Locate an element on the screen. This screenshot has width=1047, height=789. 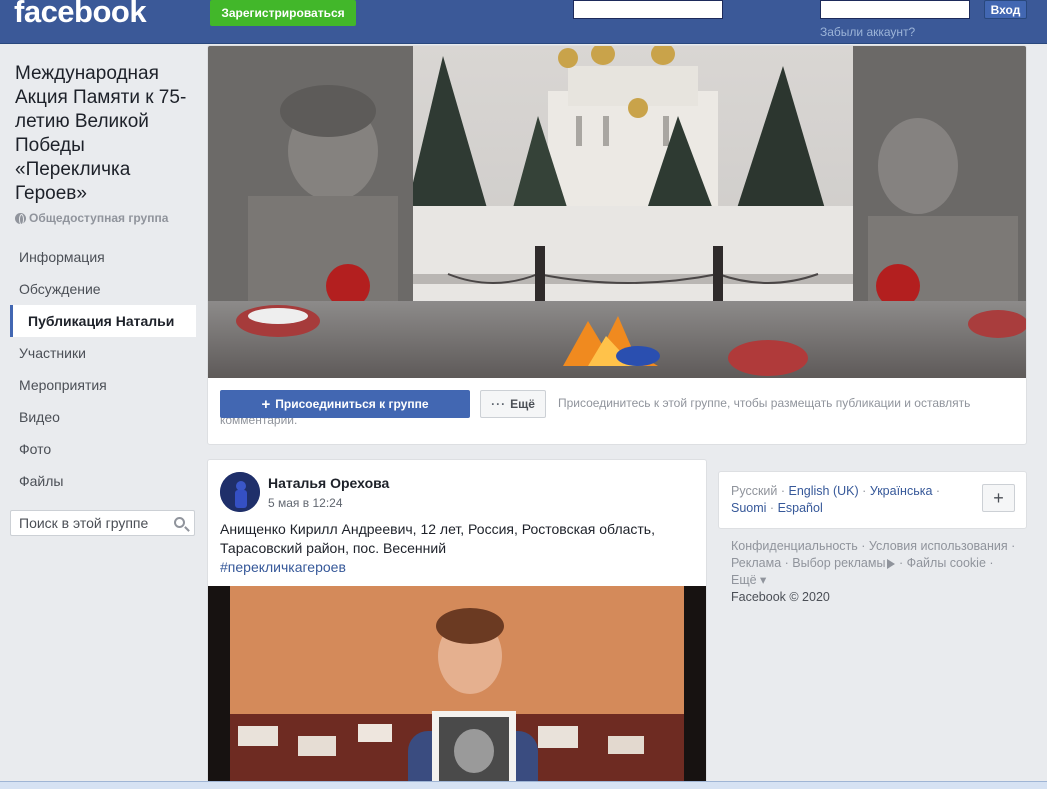
group-search-input is located at coordinates (94, 523).